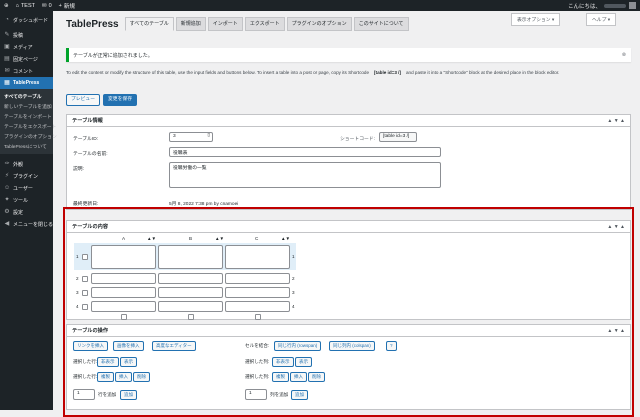 The image size is (640, 417). Describe the element at coordinates (7, 200) in the screenshot. I see `tool-icon: ✦` at that location.